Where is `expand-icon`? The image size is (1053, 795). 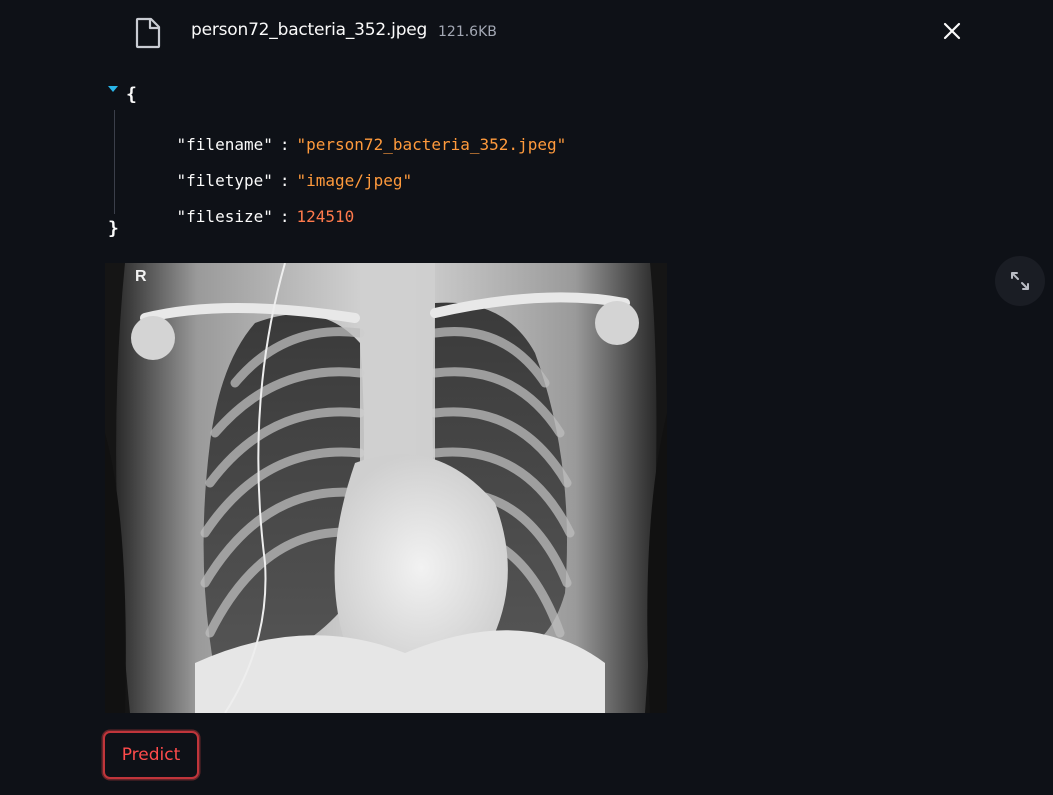
expand-icon is located at coordinates (1020, 281).